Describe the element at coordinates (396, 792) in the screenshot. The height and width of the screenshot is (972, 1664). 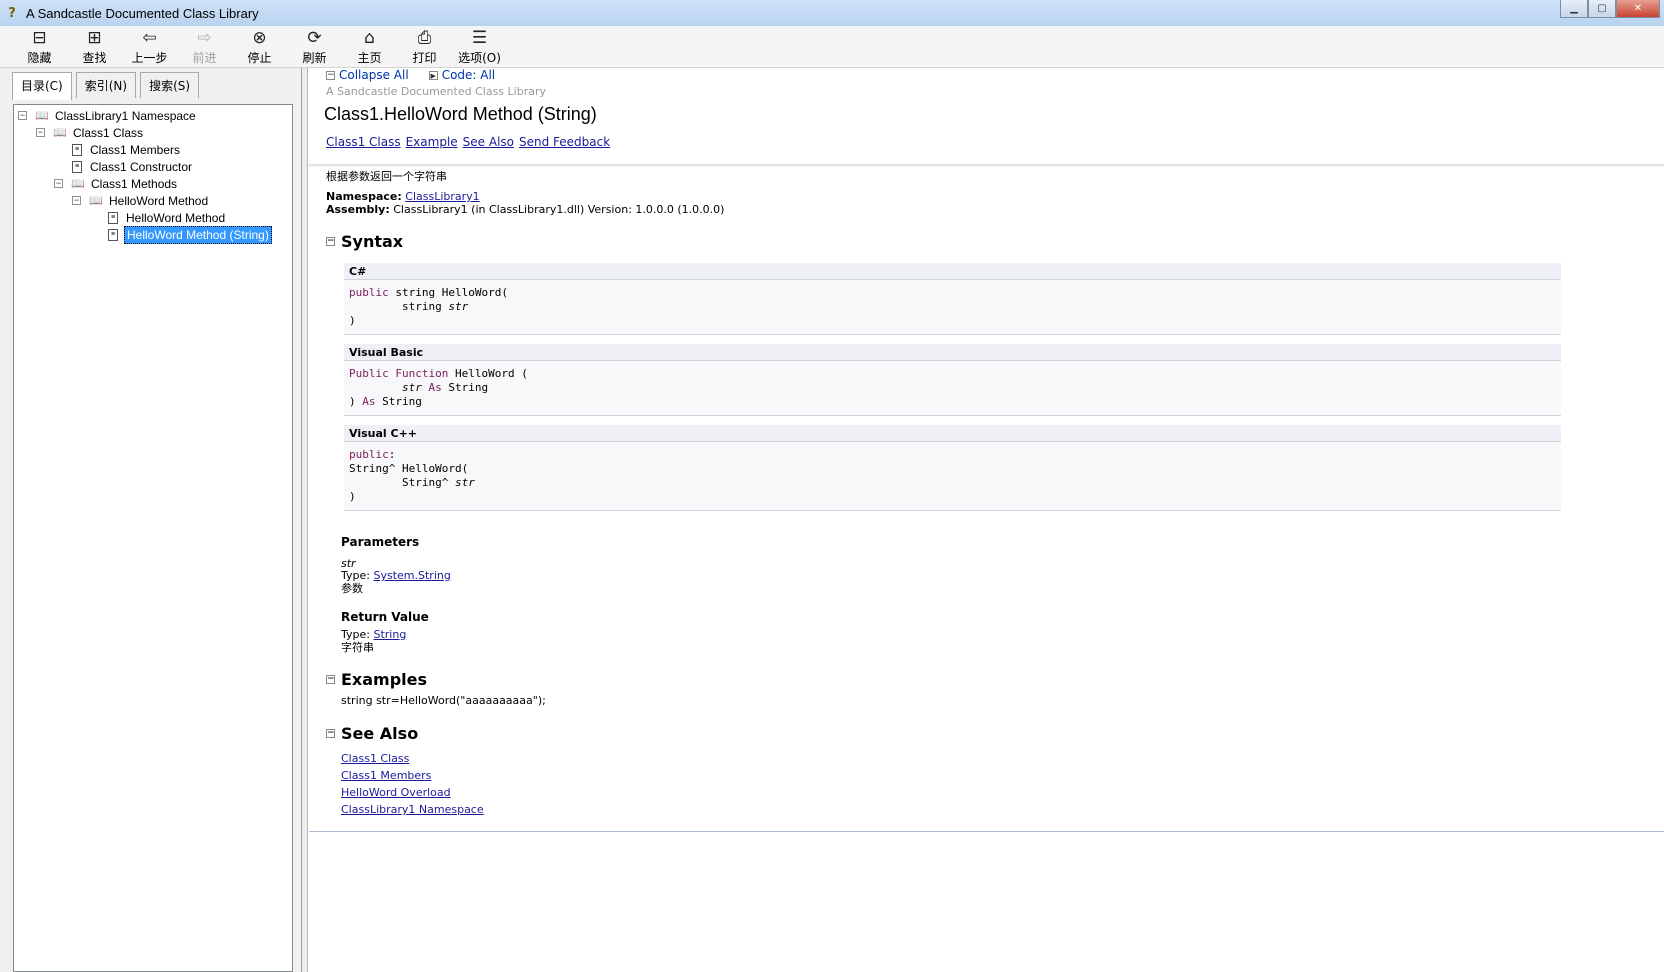
I see `see-also-link-overload: HelloWord Overload` at that location.